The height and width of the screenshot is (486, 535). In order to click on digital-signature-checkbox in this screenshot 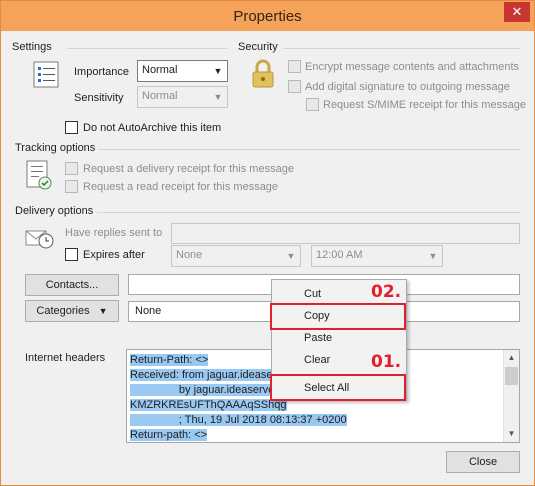, I will do `click(294, 86)`.